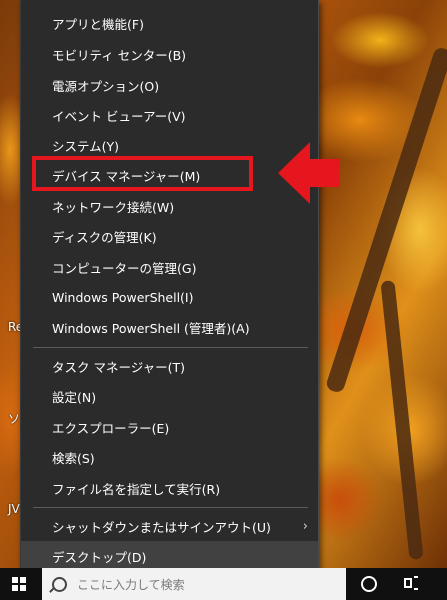 This screenshot has width=447, height=600. I want to click on menu-item-label: 電源オプション(O), so click(106, 86).